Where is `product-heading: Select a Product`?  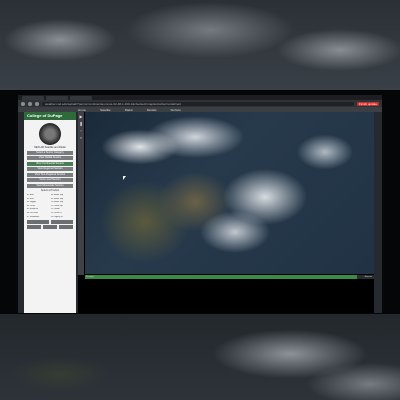 product-heading: Select a Product is located at coordinates (50, 190).